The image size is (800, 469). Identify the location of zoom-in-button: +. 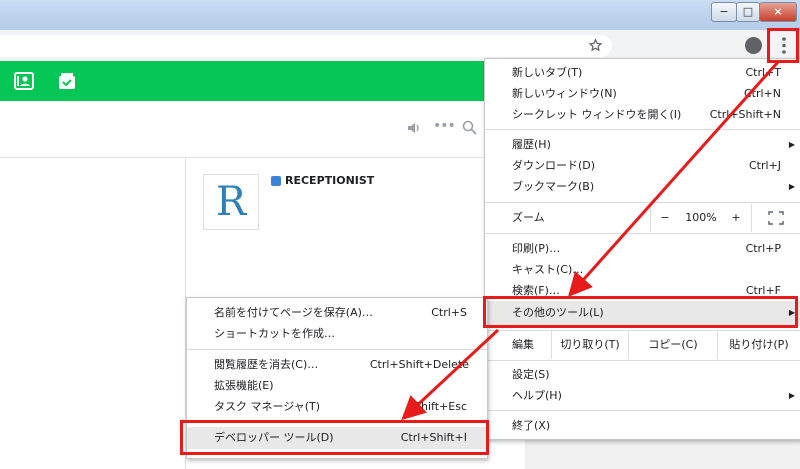
(736, 218).